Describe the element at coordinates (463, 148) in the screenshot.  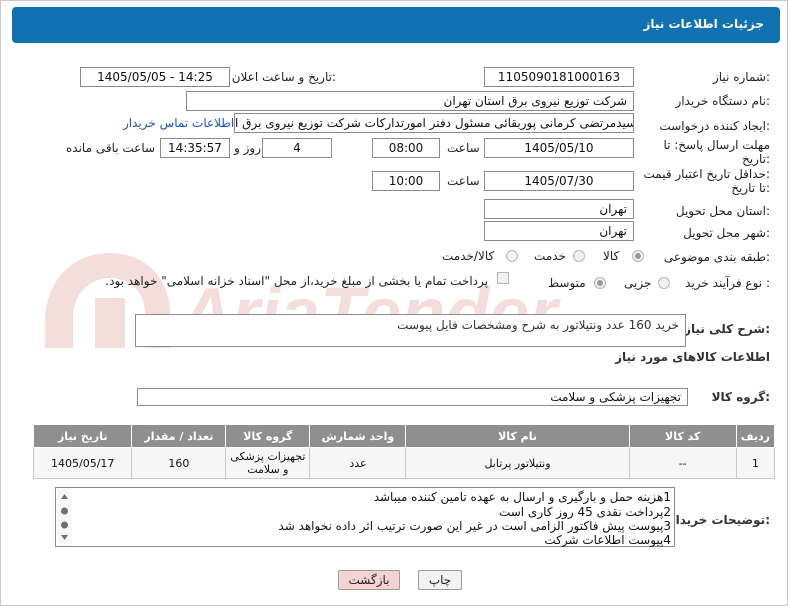
I see `deadline-time-label: ساعت` at that location.